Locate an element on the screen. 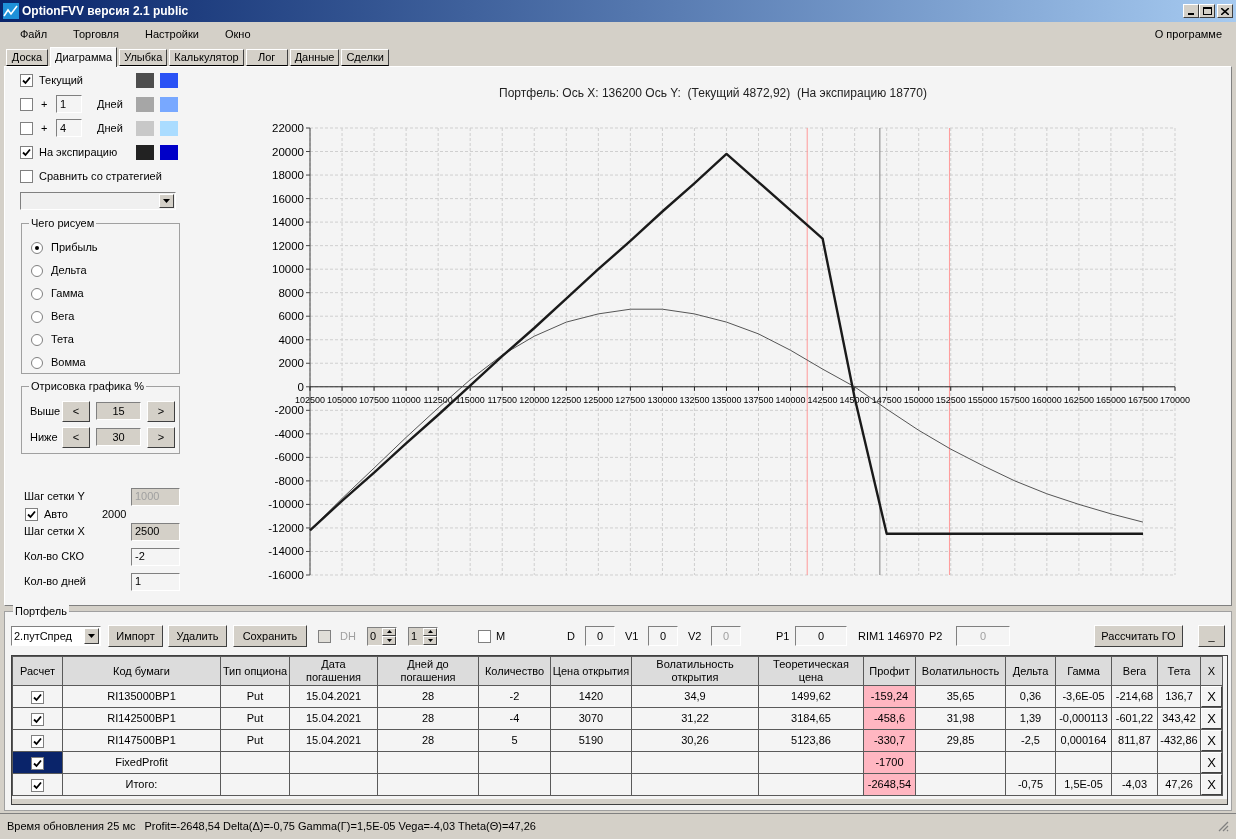 Image resolution: width=1236 pixels, height=839 pixels. menu-item: Настройки is located at coordinates (172, 34).